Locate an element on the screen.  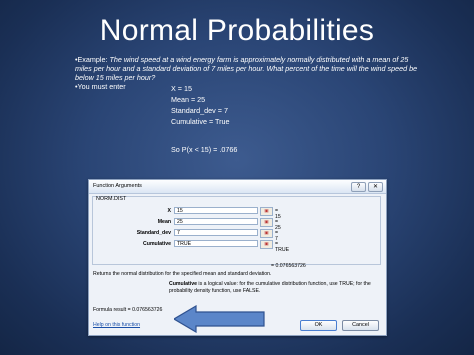
arg-label-mean: Mean is located at coordinates (164, 222).